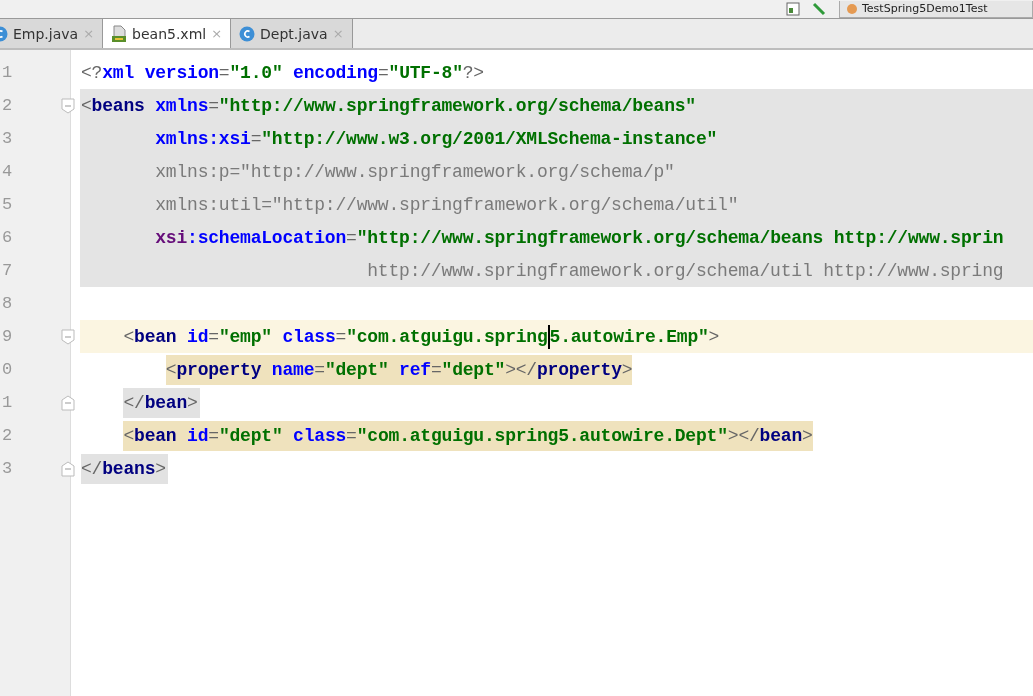 This screenshot has height=696, width=1033. I want to click on line-number: 5, so click(7, 204).